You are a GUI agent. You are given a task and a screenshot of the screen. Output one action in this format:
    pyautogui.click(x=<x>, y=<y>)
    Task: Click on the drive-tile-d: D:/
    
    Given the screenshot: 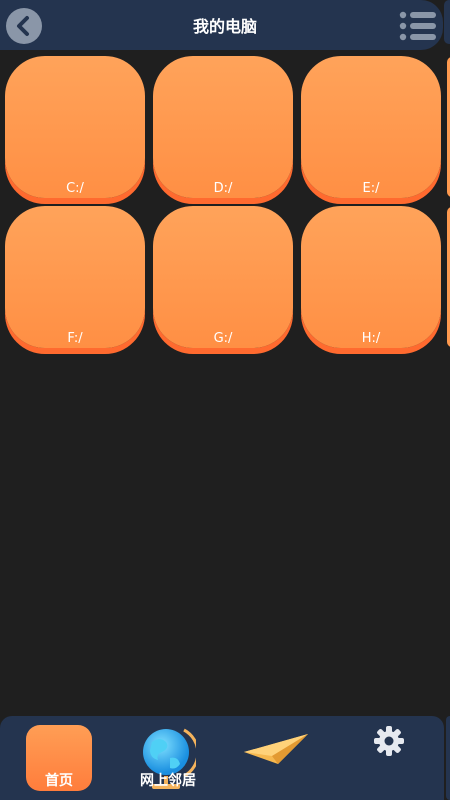 What is the action you would take?
    pyautogui.click(x=223, y=127)
    